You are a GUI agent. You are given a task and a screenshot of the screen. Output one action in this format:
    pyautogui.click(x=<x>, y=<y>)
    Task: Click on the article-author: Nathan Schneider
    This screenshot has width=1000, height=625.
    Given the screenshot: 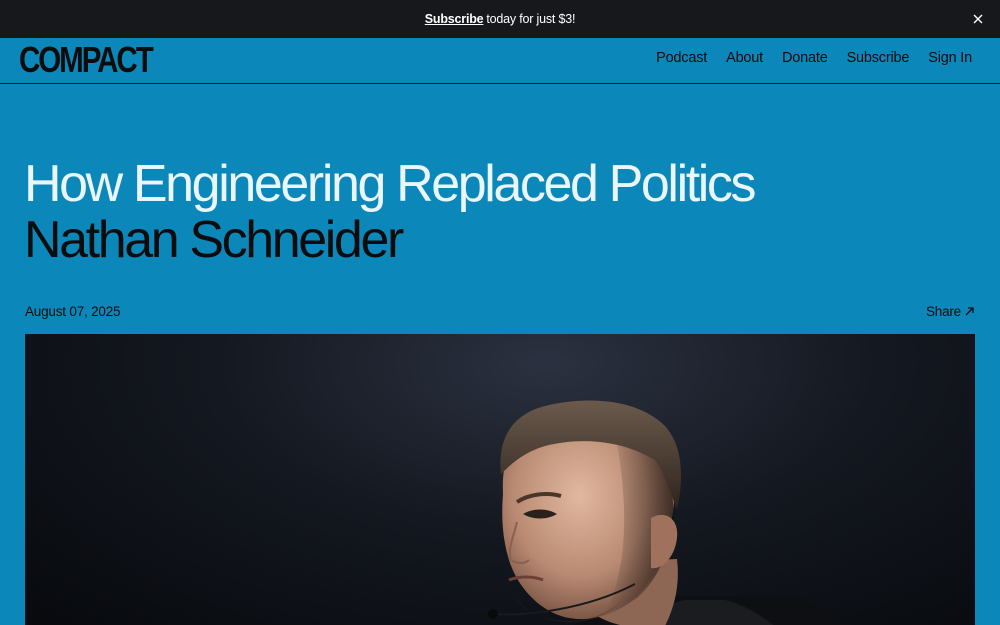 What is the action you would take?
    pyautogui.click(x=389, y=240)
    